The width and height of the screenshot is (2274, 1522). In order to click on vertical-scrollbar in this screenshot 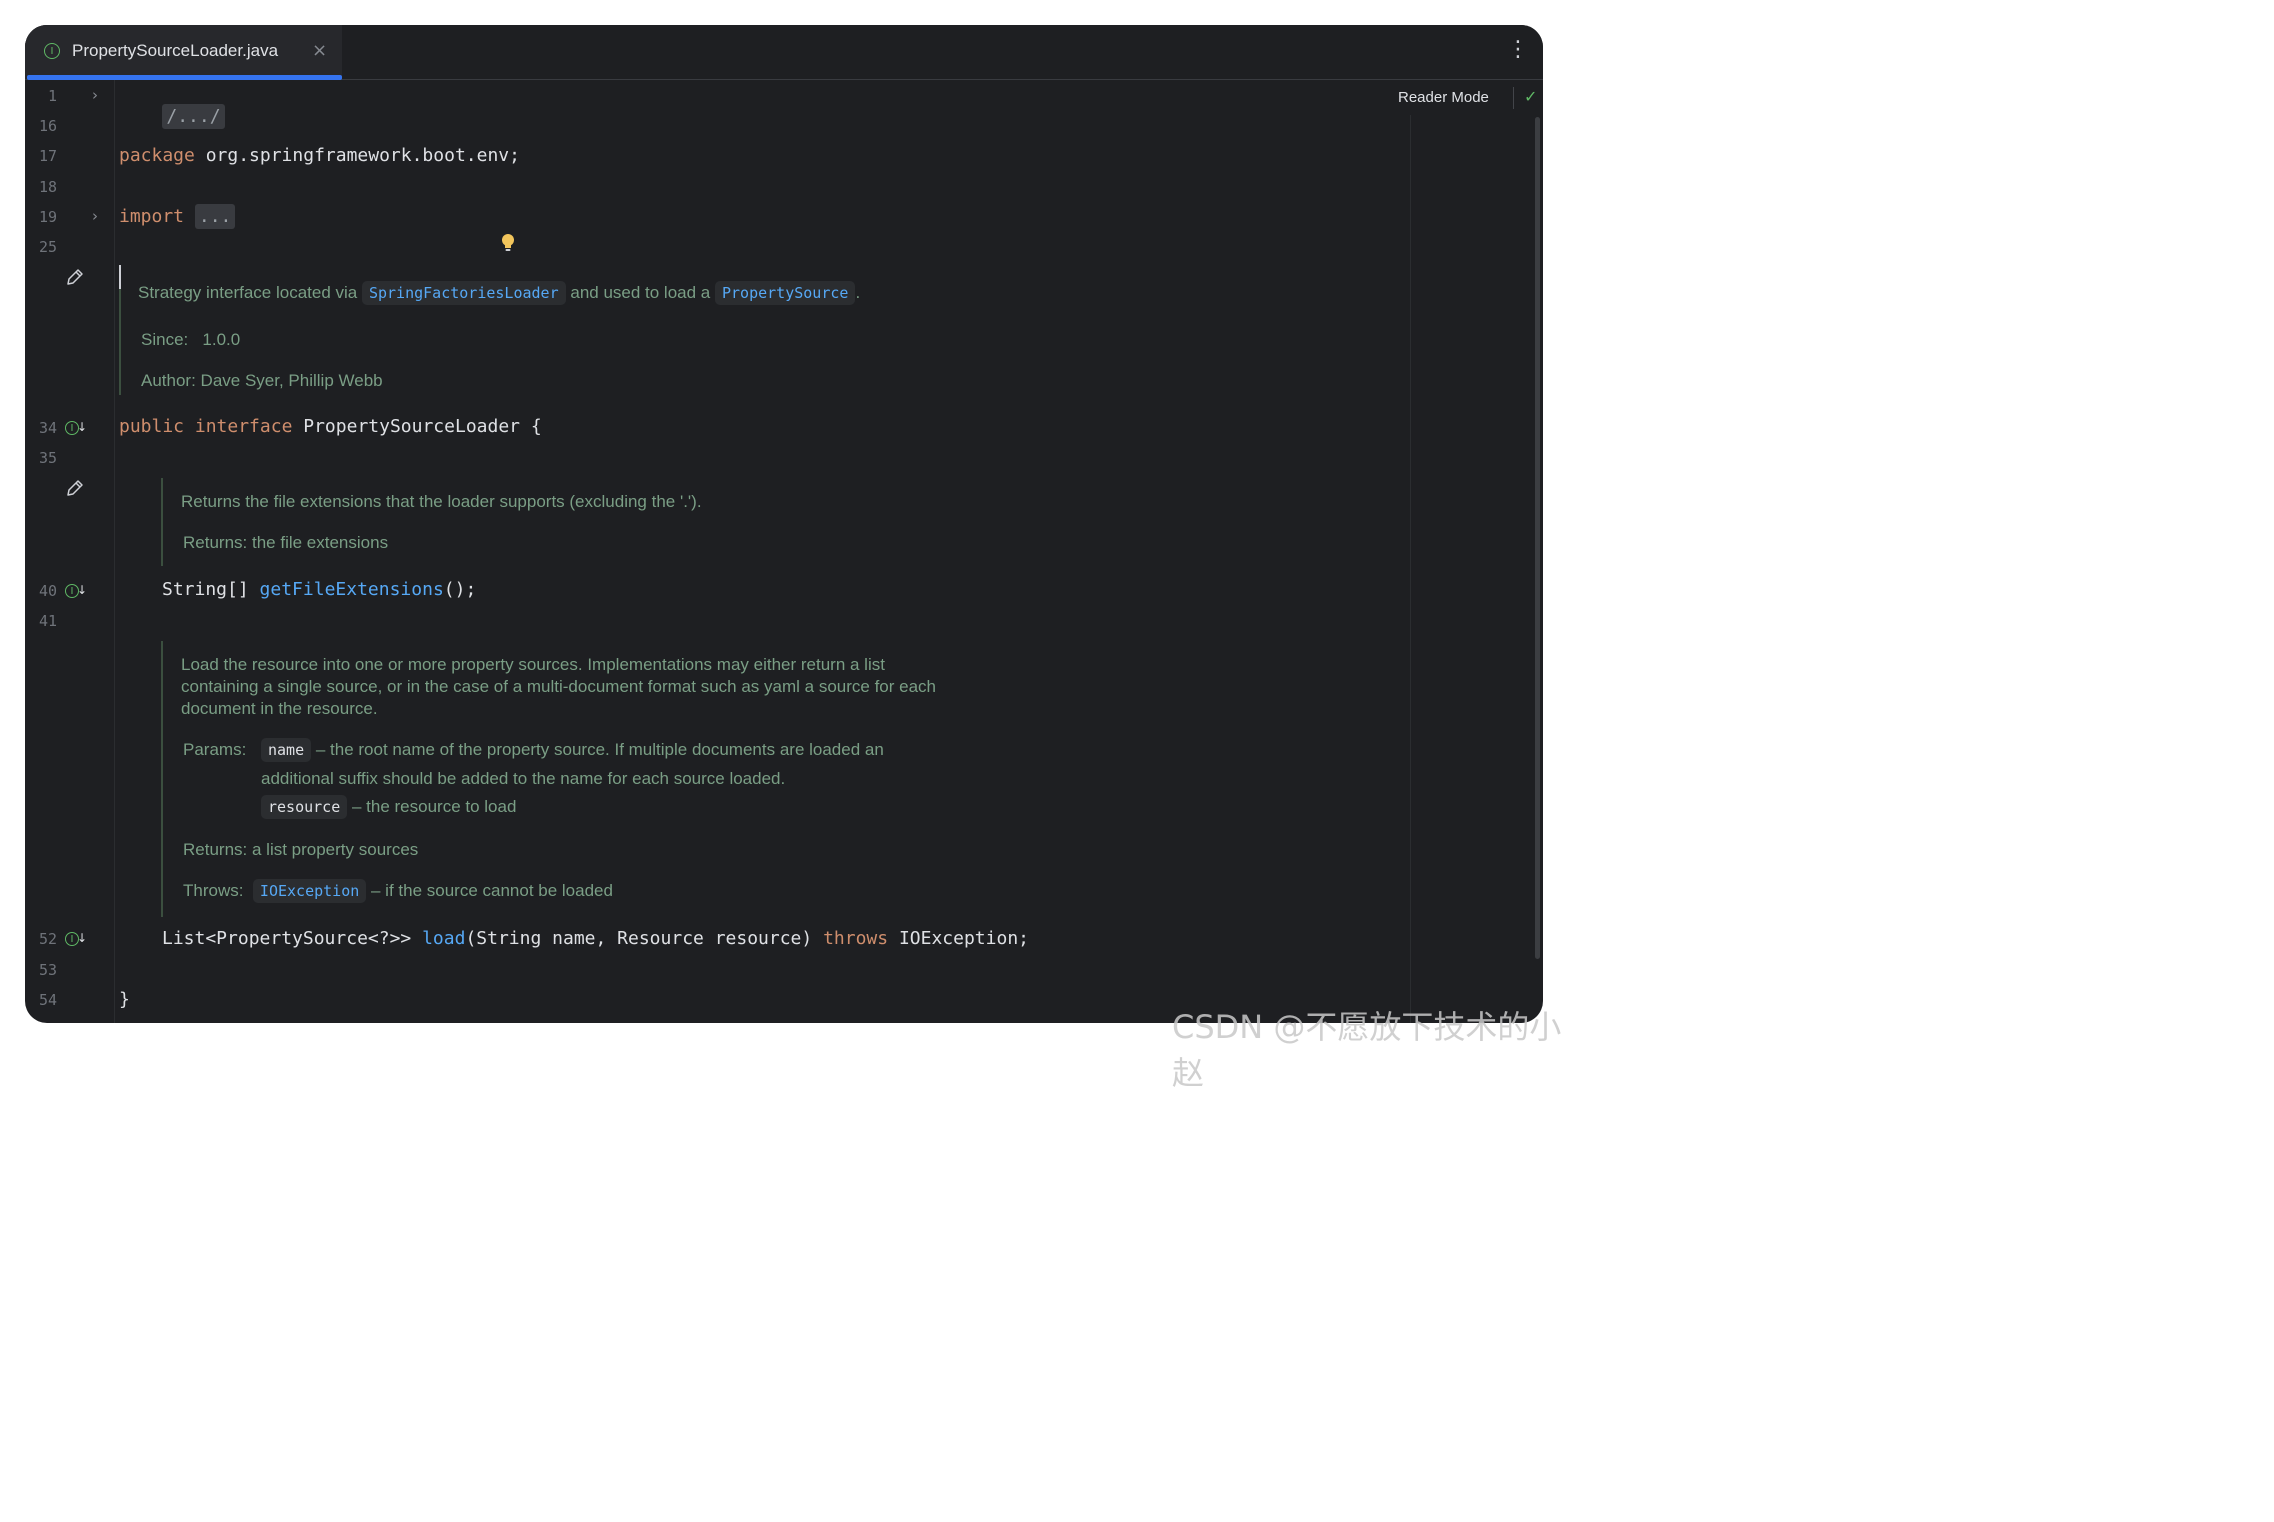, I will do `click(1537, 538)`.